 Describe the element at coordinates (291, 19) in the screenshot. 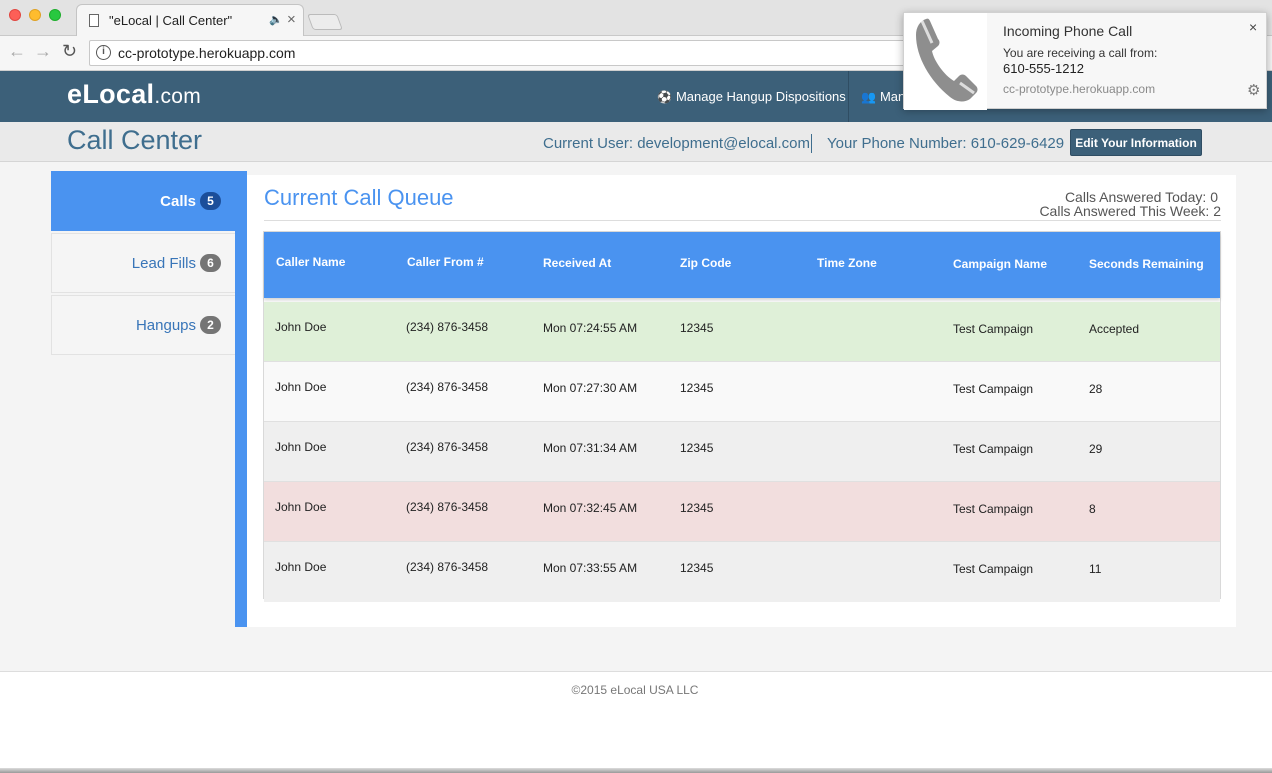

I see `tab-close-icon: ×` at that location.